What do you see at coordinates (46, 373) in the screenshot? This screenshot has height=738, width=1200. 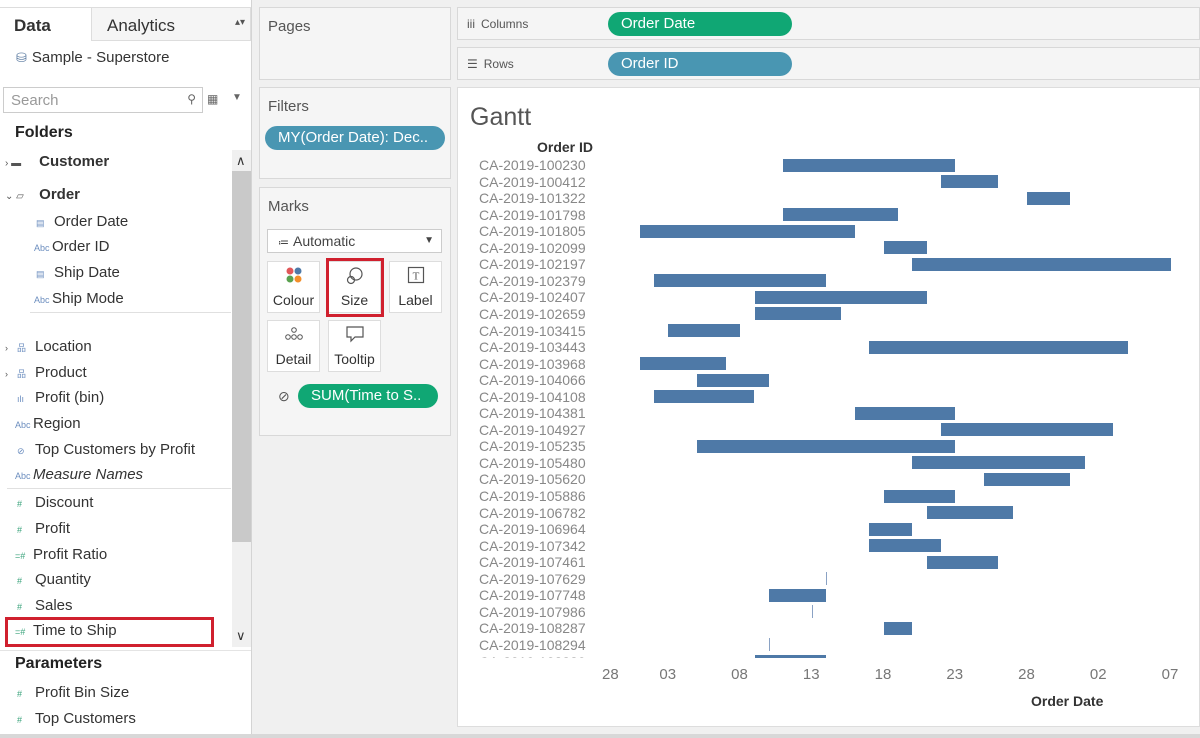 I see `dim-product: › 品 Product` at bounding box center [46, 373].